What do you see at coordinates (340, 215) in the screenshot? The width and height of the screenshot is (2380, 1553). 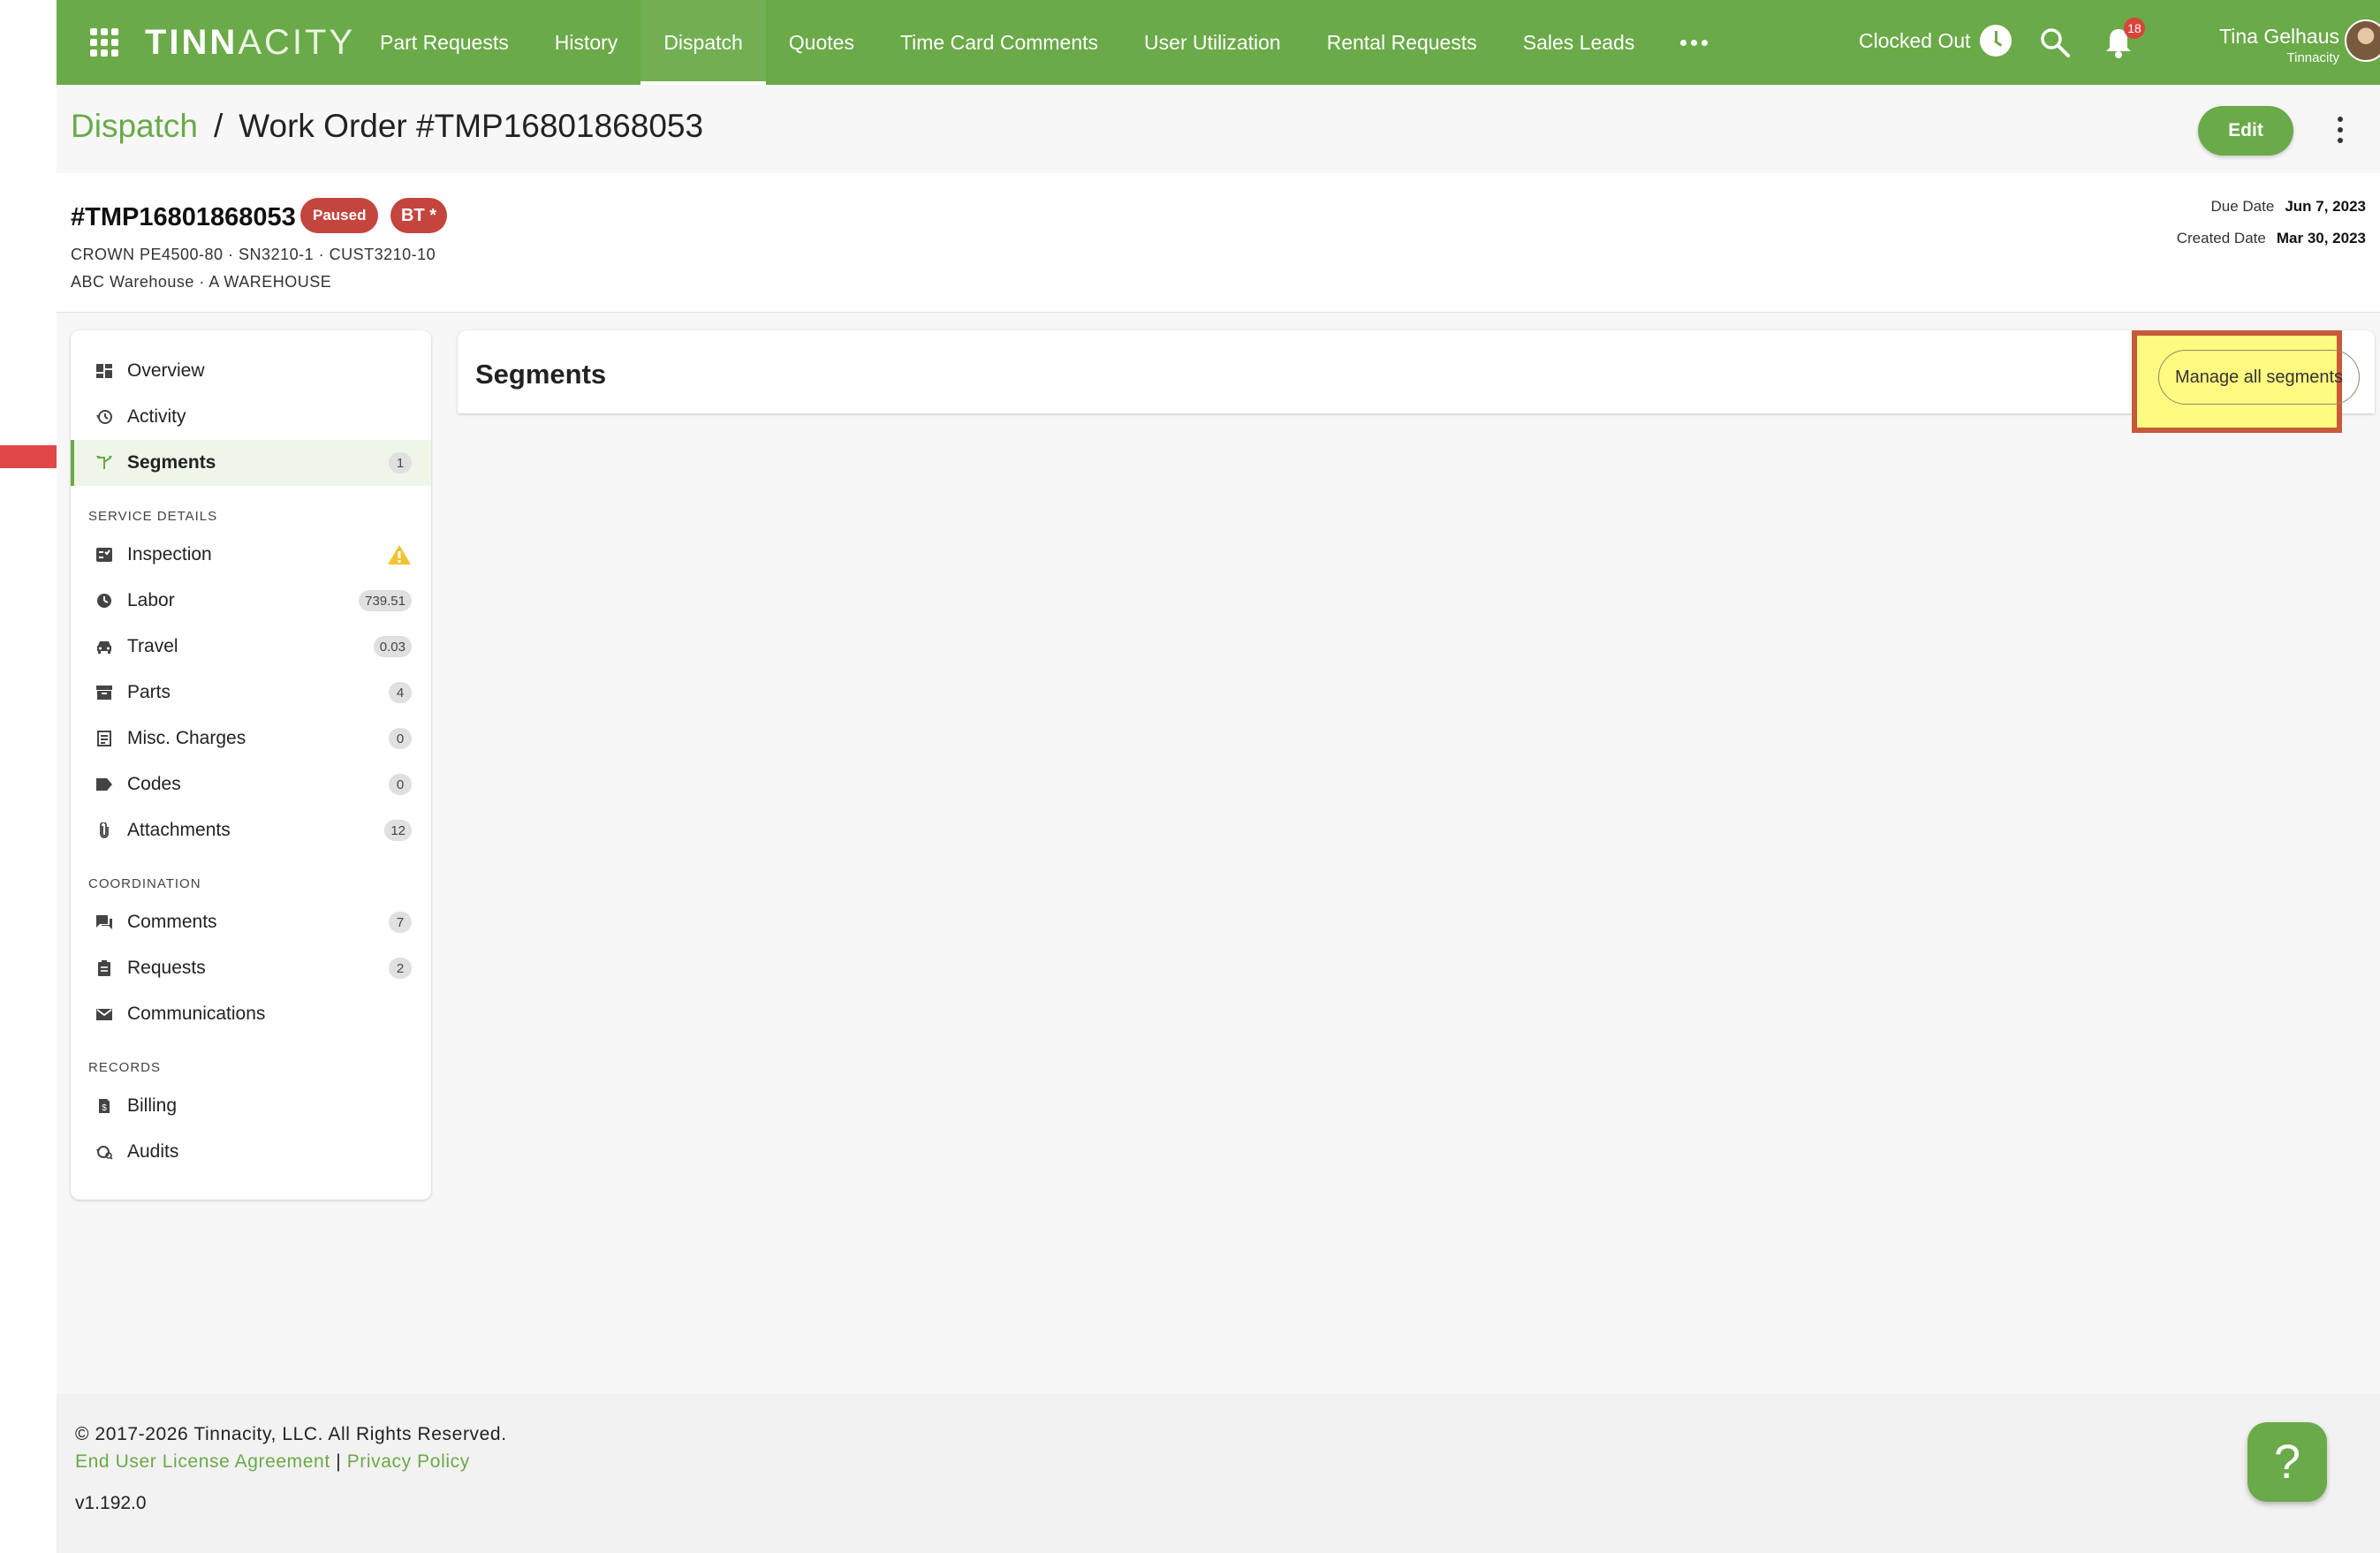 I see `status-badge: Paused` at bounding box center [340, 215].